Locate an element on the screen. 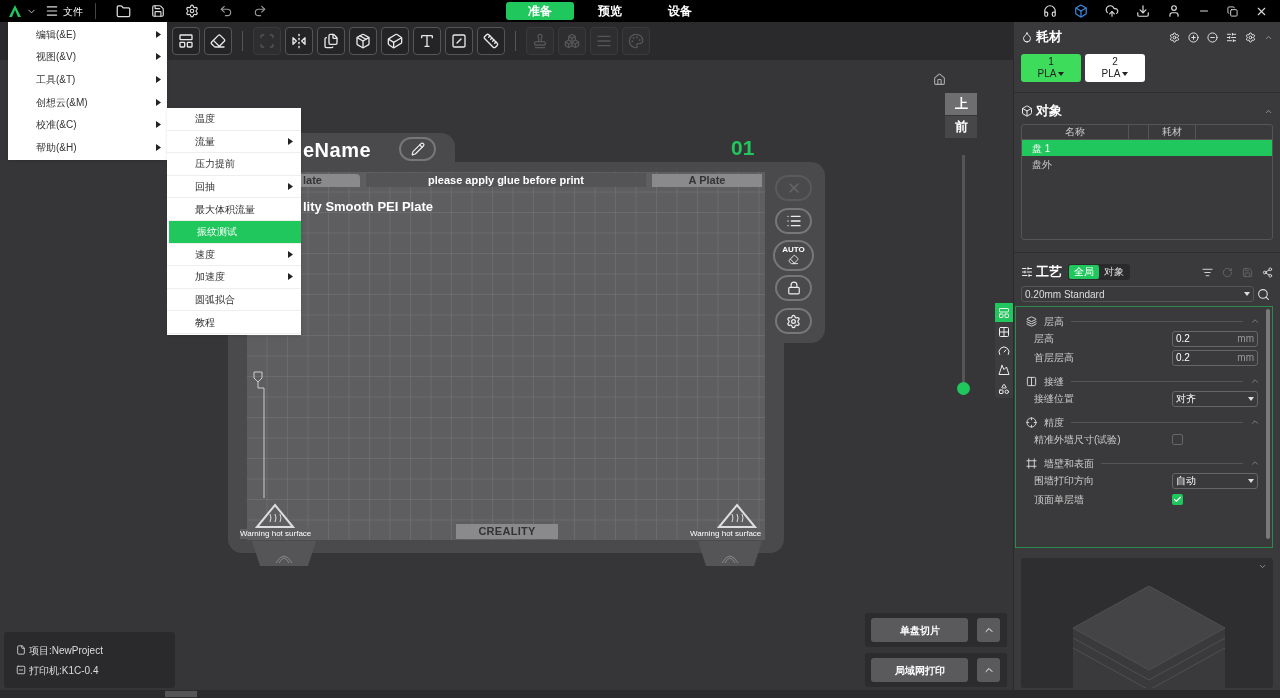 The height and width of the screenshot is (698, 1280). menu-item: 校准(&C) is located at coordinates (87, 124).